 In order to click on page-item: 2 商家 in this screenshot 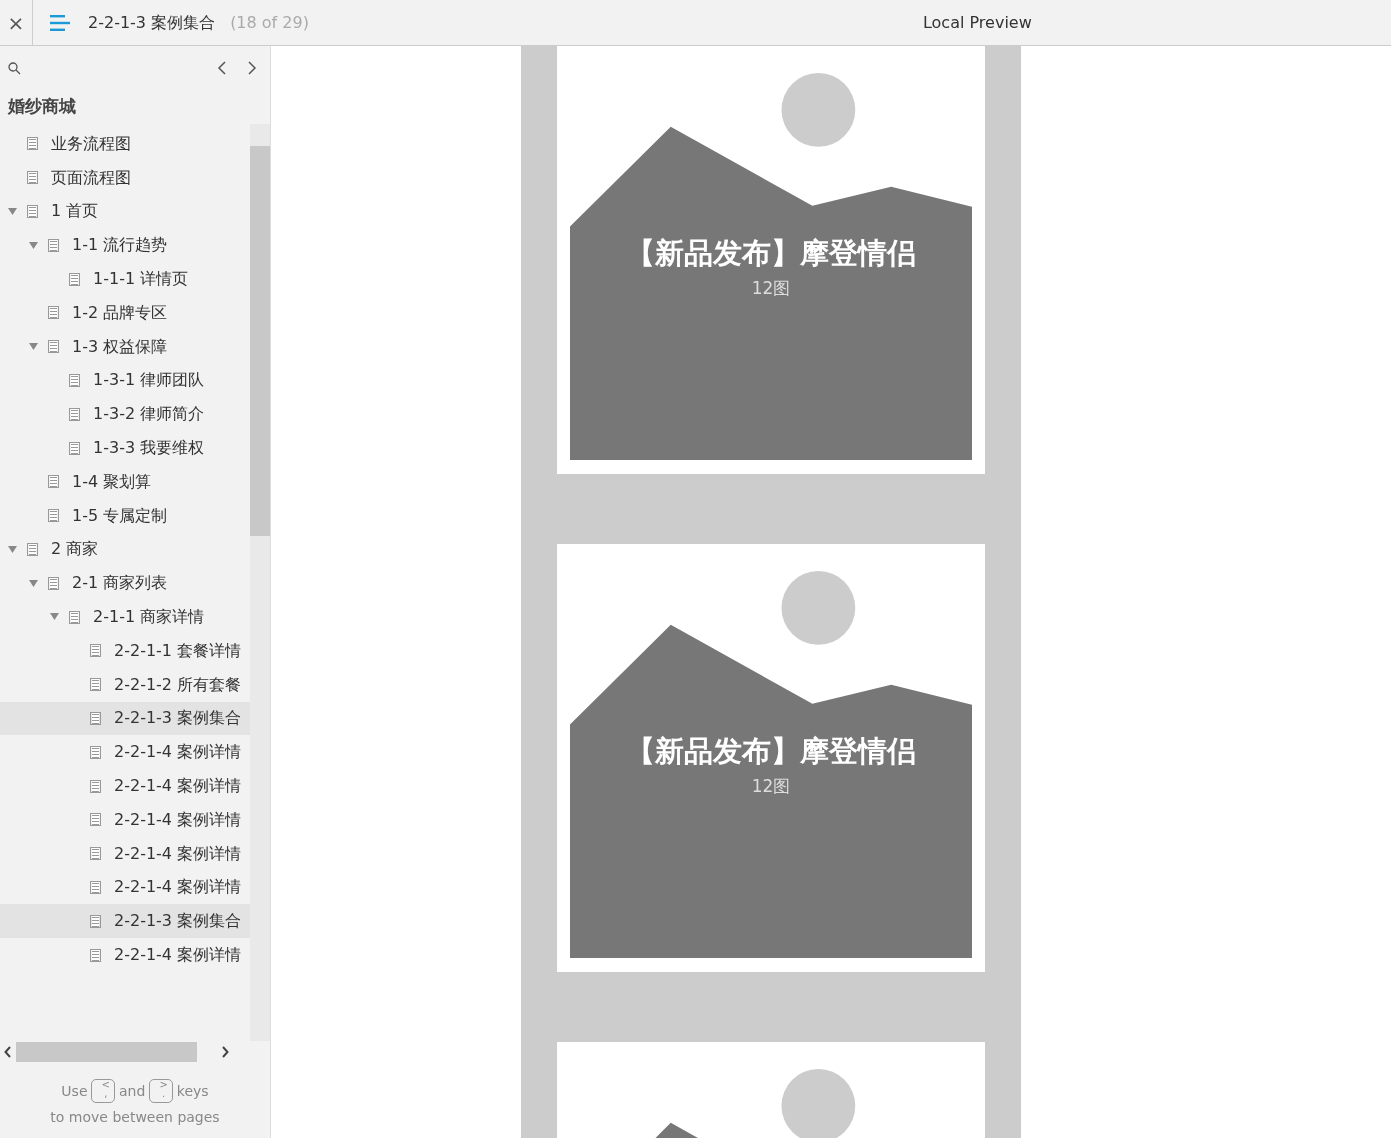, I will do `click(125, 549)`.